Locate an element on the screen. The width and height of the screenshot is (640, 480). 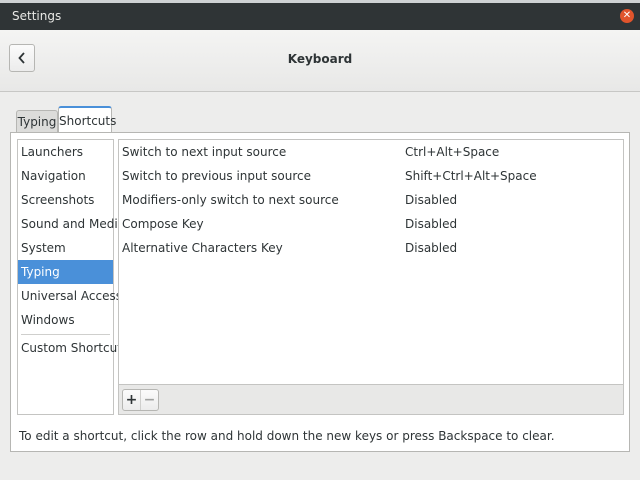
sidebar-item-custom-shortcuts: Custom Shortcuts is located at coordinates (73, 348).